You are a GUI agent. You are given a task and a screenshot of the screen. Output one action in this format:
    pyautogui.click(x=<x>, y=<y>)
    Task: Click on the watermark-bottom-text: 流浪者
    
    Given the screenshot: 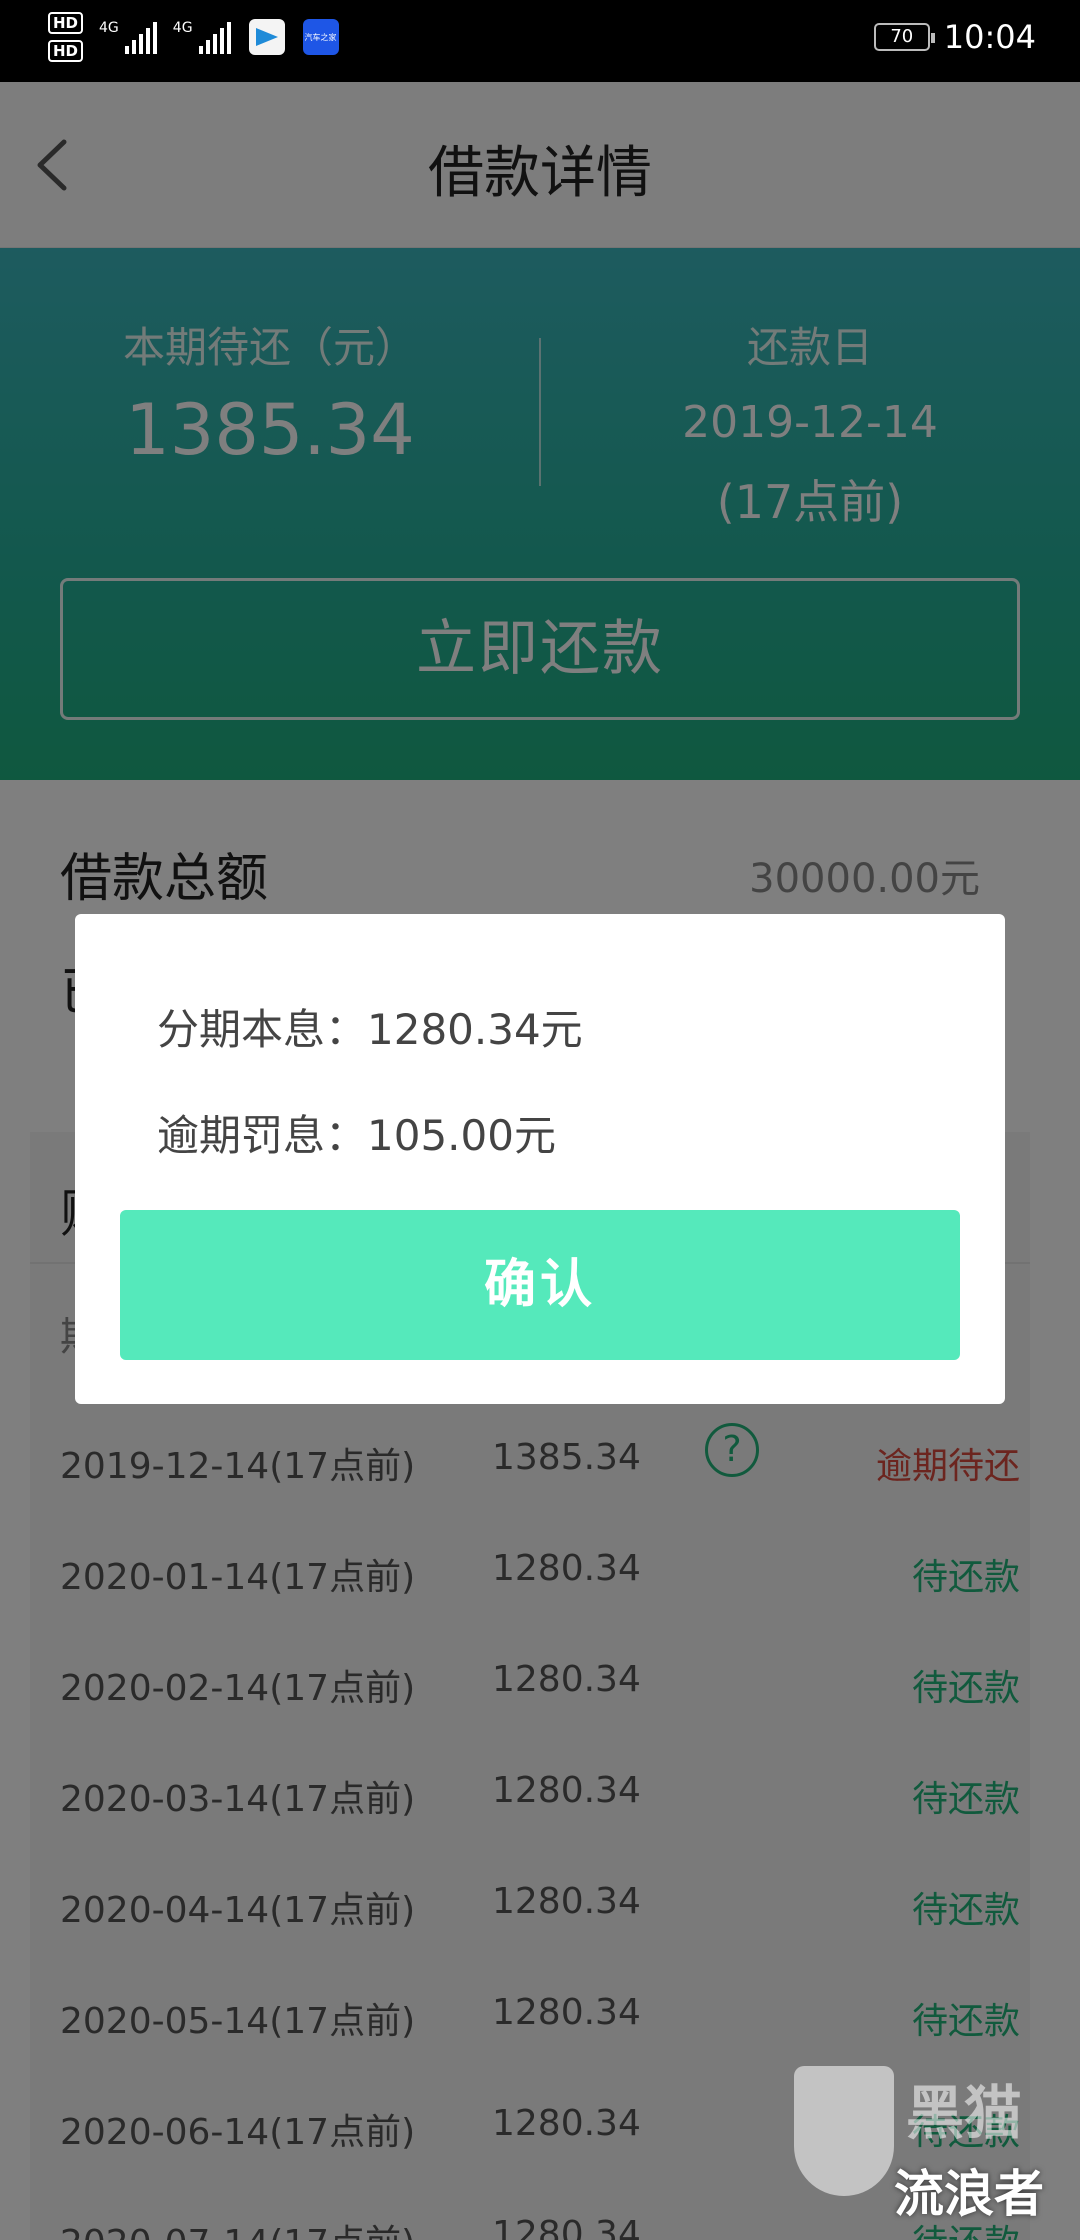 What is the action you would take?
    pyautogui.click(x=969, y=2194)
    